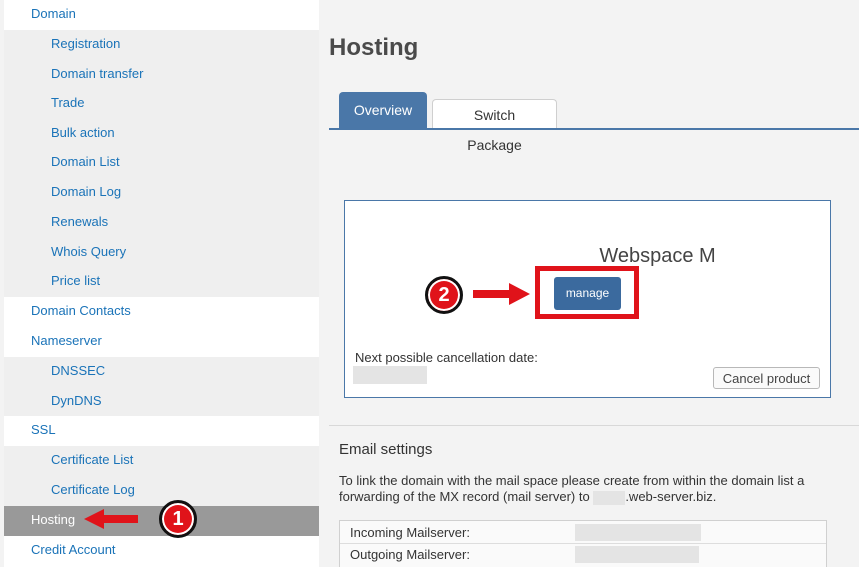 The width and height of the screenshot is (859, 567). I want to click on redacted-cancellation-date, so click(390, 375).